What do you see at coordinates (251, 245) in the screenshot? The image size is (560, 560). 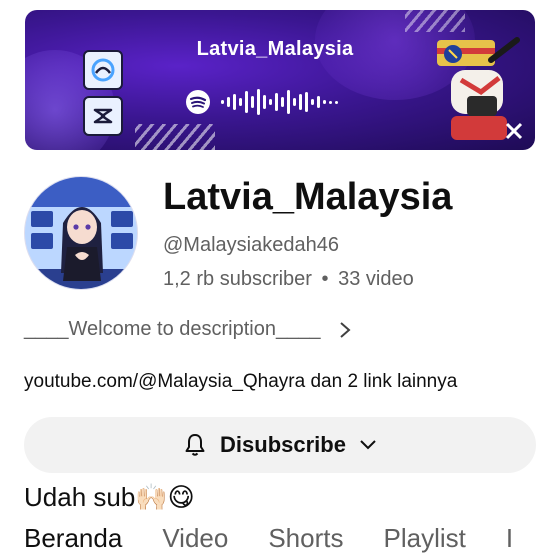 I see `channel-handle: @Malaysiakedah46` at bounding box center [251, 245].